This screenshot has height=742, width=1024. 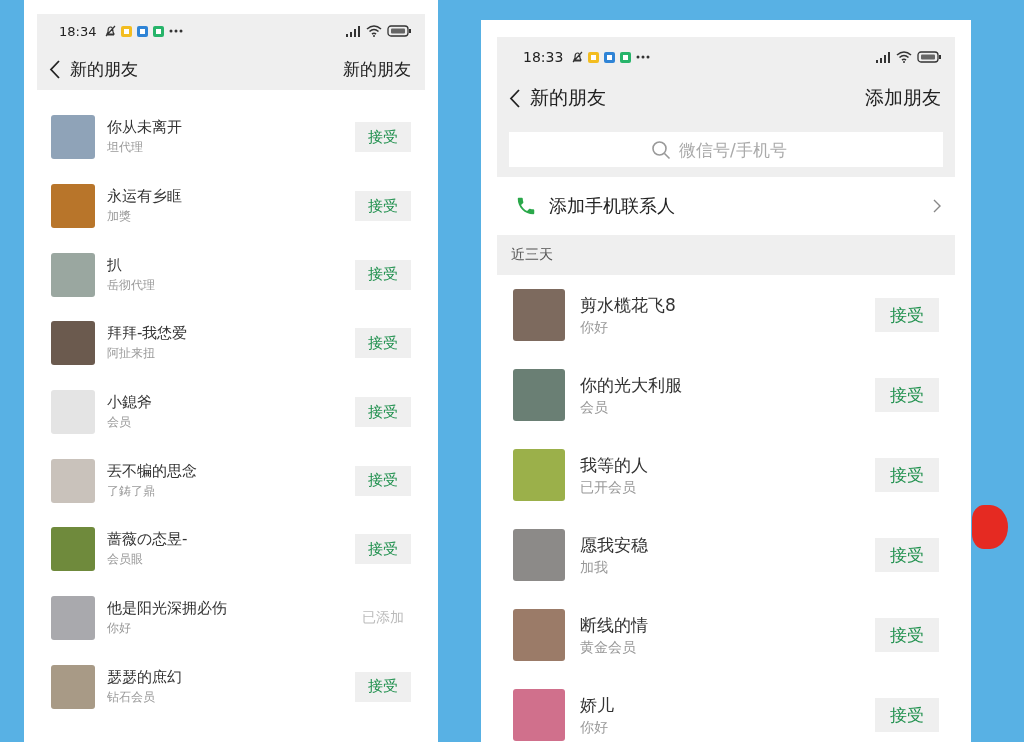 I want to click on added-status: 已添加, so click(x=383, y=618).